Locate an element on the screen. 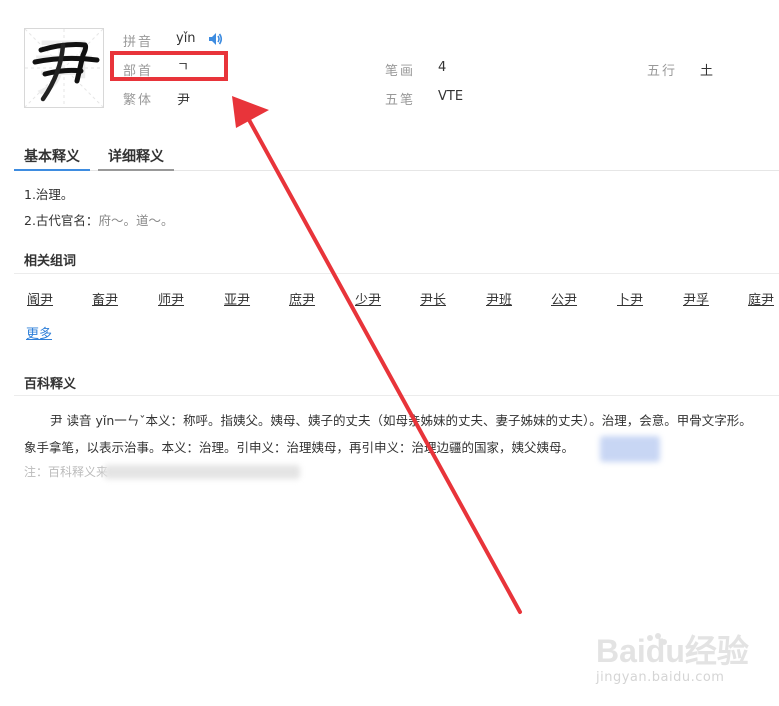  watermark-url: jingyan.baidu.com is located at coordinates (660, 677).